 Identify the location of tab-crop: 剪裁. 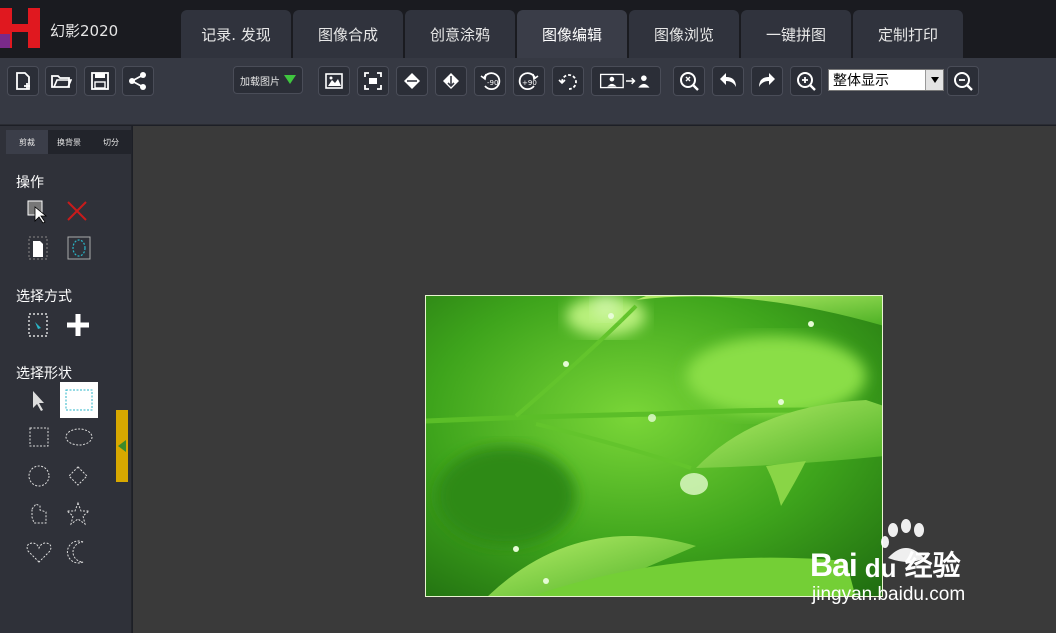
(27, 142).